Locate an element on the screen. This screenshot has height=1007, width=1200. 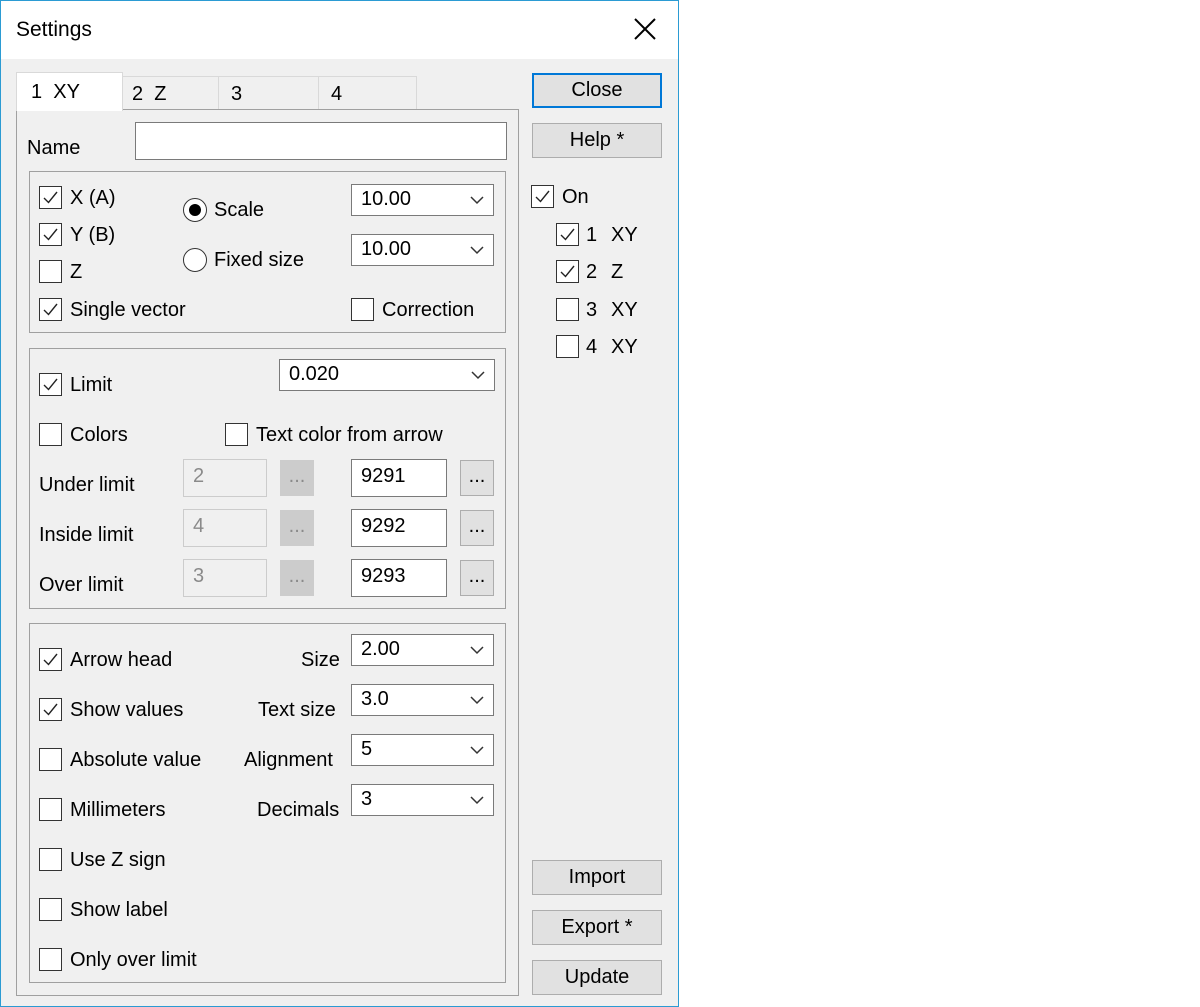
fixed-size-value: 10.00 is located at coordinates (386, 249).